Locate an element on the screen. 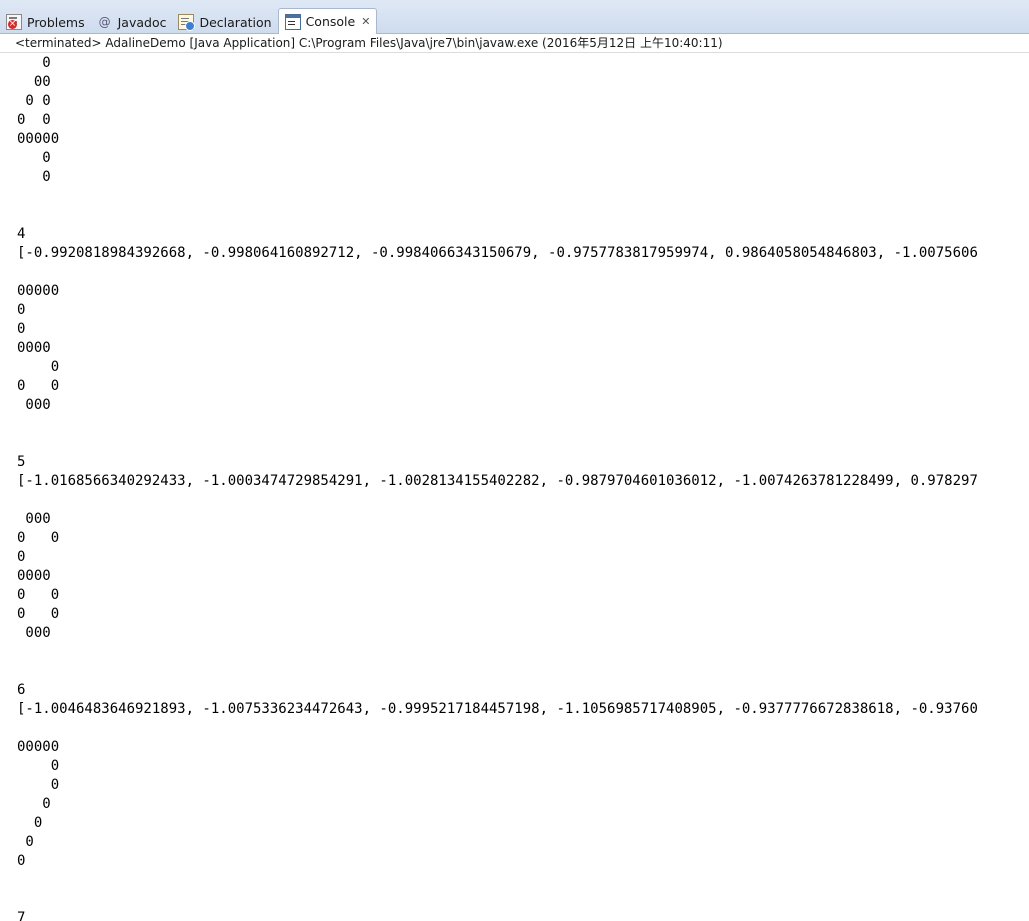  tab-javadoc: @ Javadoc is located at coordinates (132, 22).